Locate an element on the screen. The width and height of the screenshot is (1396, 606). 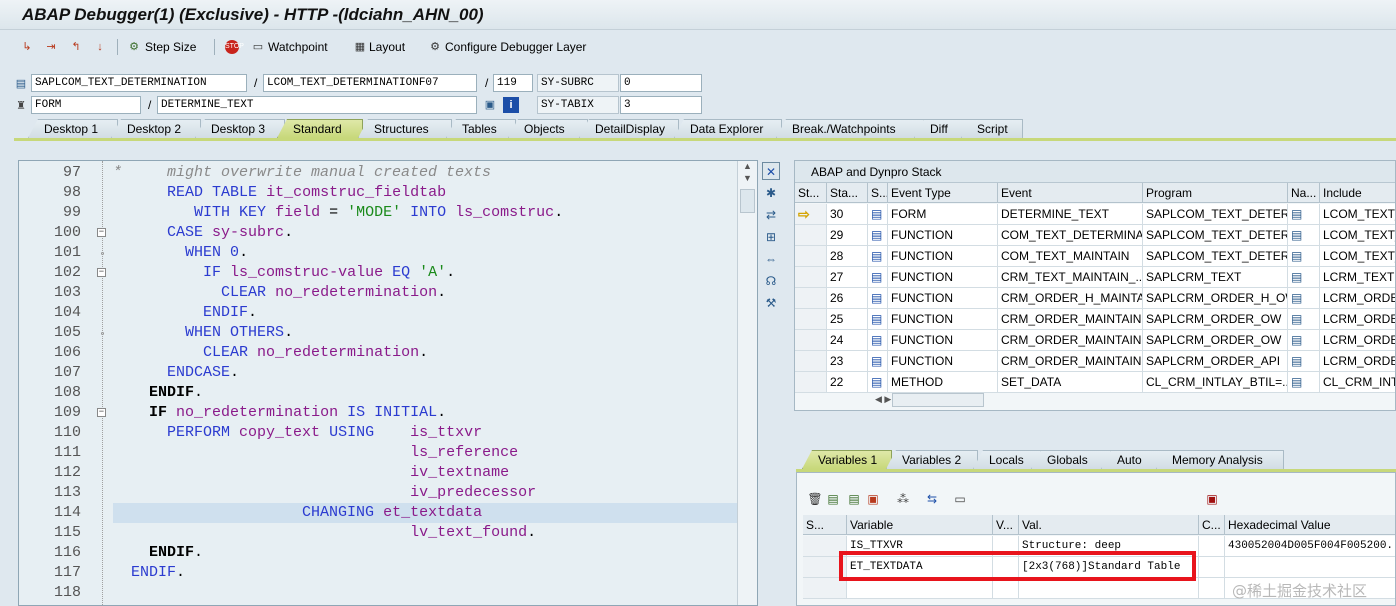
stack-cell: LCRM_TEXTU is located at coordinates (1357, 277).